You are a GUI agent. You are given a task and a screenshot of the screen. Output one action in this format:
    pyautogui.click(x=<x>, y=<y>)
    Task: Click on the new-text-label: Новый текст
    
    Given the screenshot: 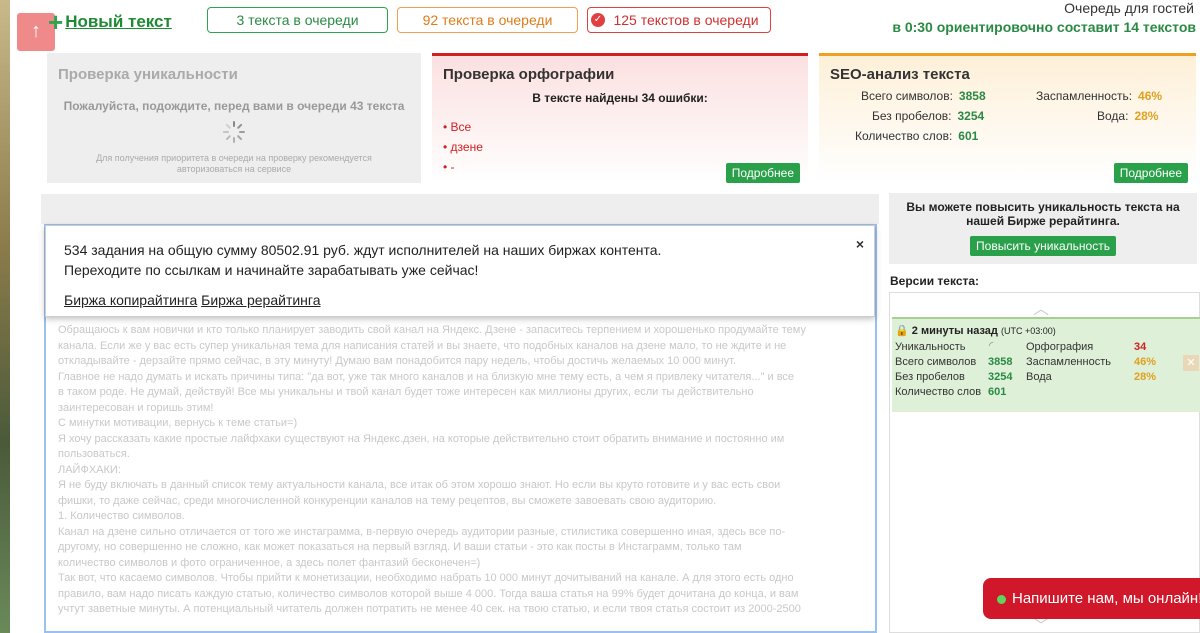 What is the action you would take?
    pyautogui.click(x=118, y=22)
    